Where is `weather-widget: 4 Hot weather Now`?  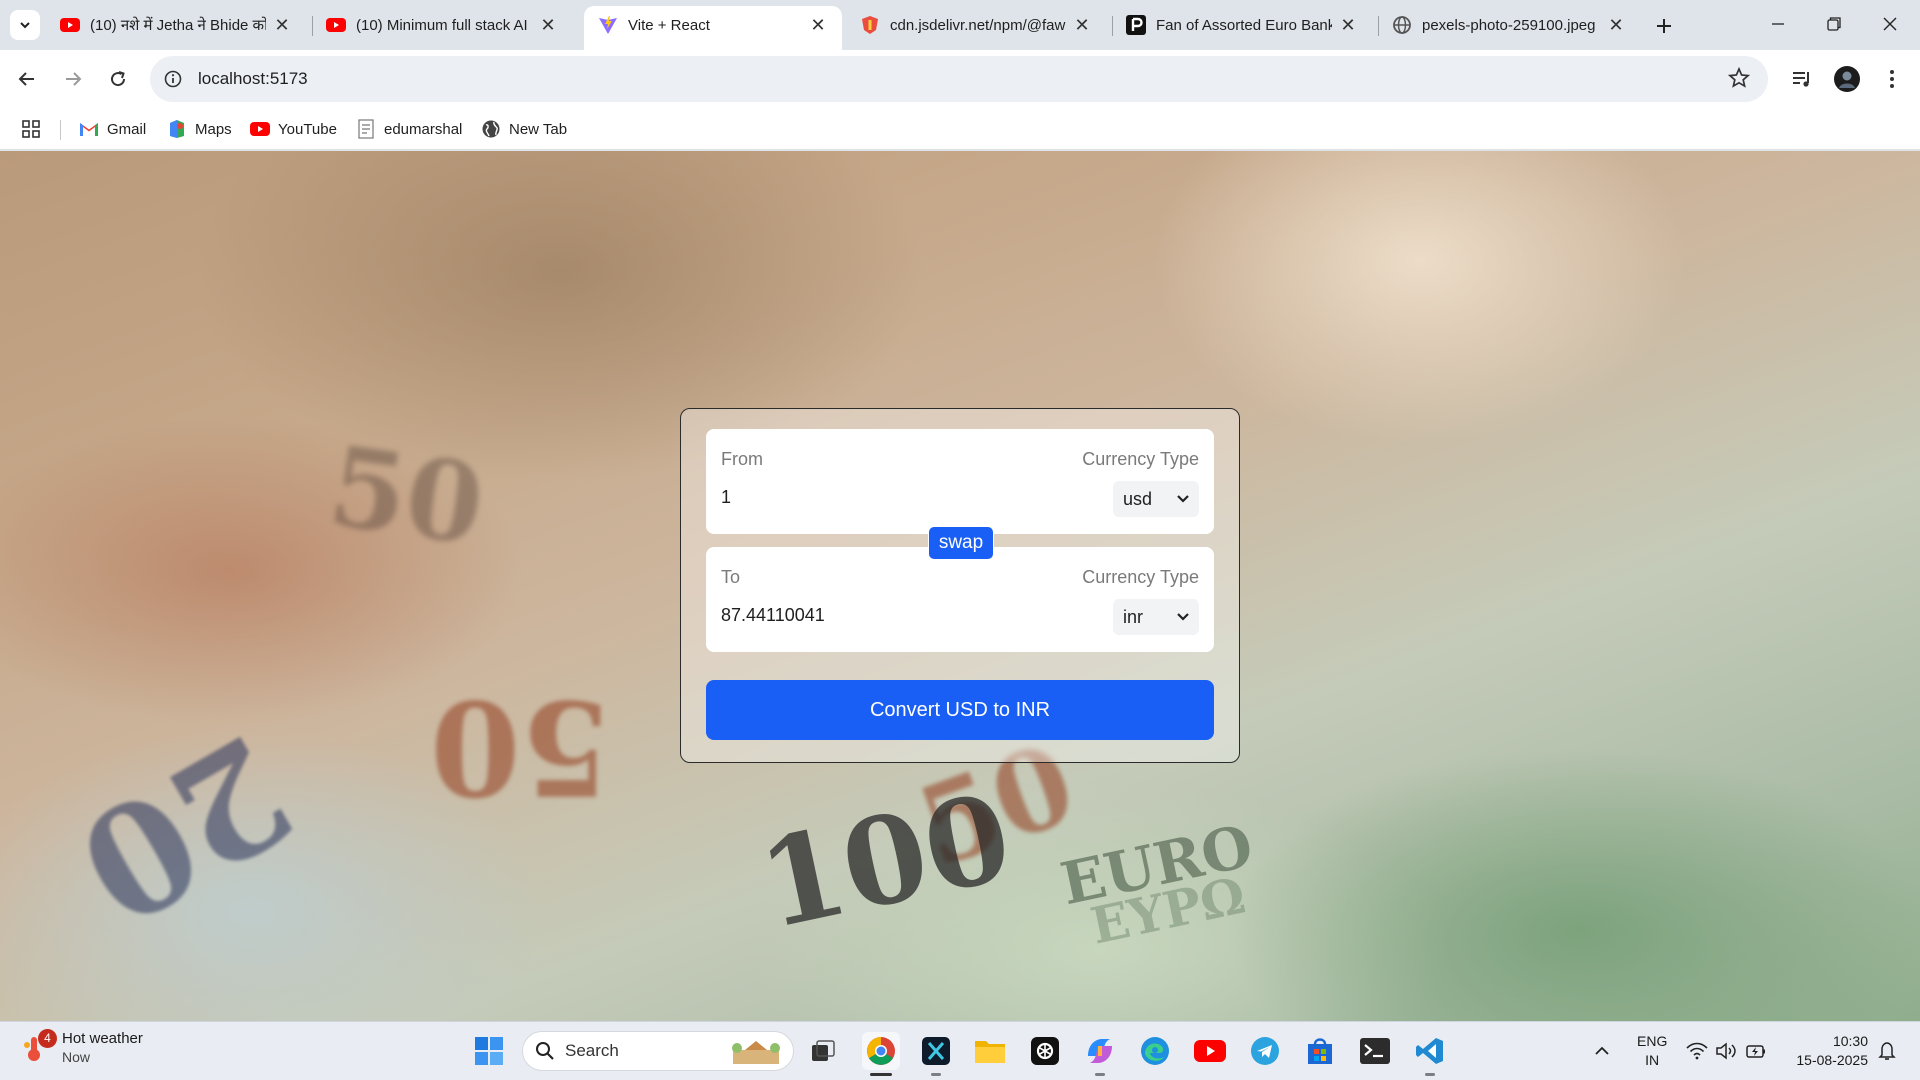 weather-widget: 4 Hot weather Now is located at coordinates (82, 1046).